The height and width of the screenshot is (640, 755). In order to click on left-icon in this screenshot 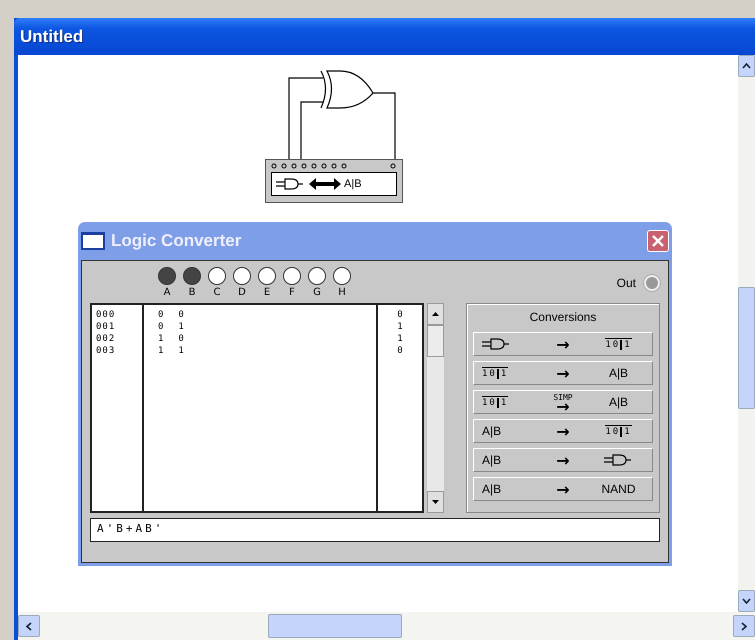, I will do `click(29, 626)`.